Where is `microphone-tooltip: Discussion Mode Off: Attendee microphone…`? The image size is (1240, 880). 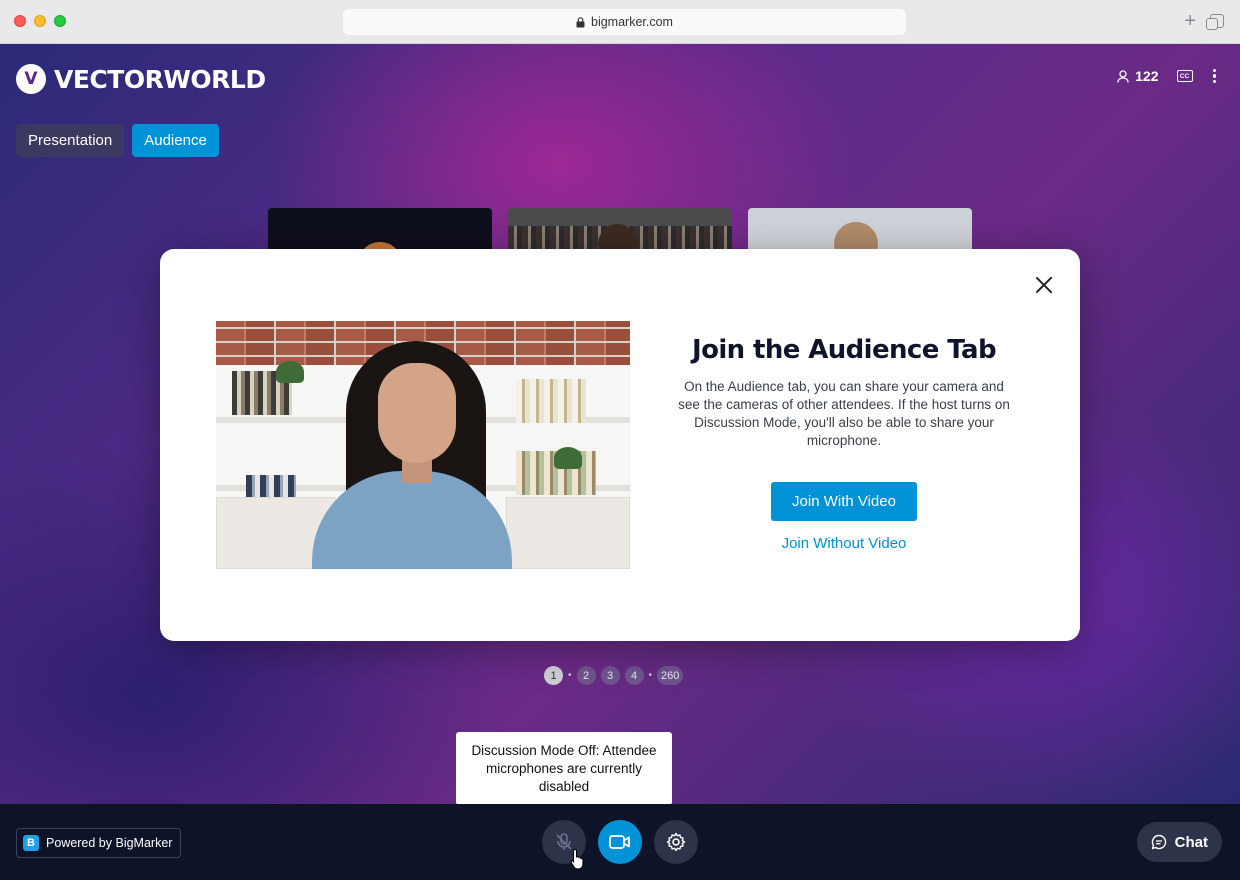
microphone-tooltip: Discussion Mode Off: Attendee microphone… is located at coordinates (564, 768).